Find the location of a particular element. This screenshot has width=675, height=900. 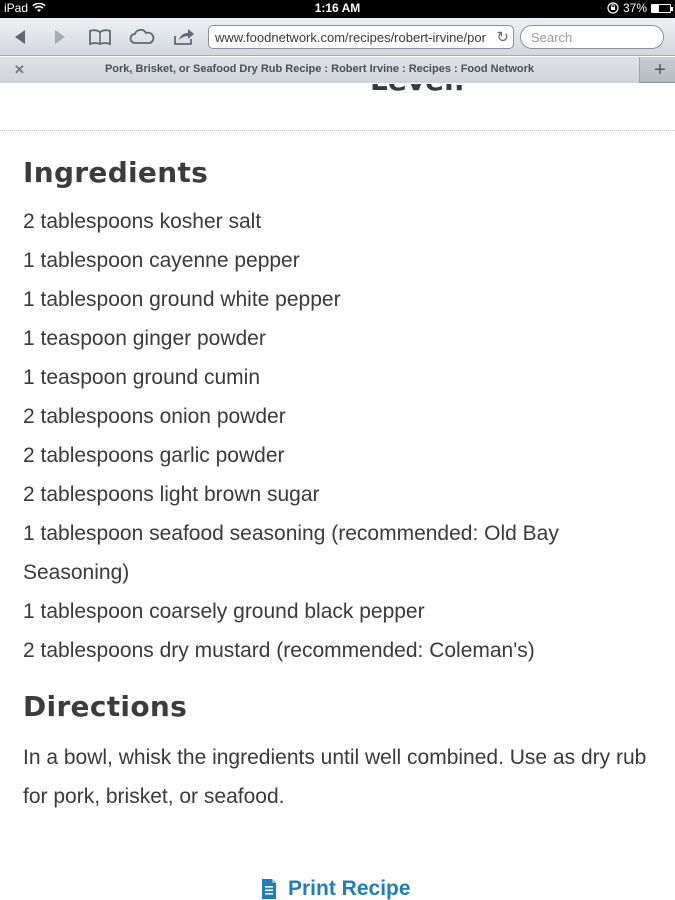

icloud-tabs-button is located at coordinates (142, 37).